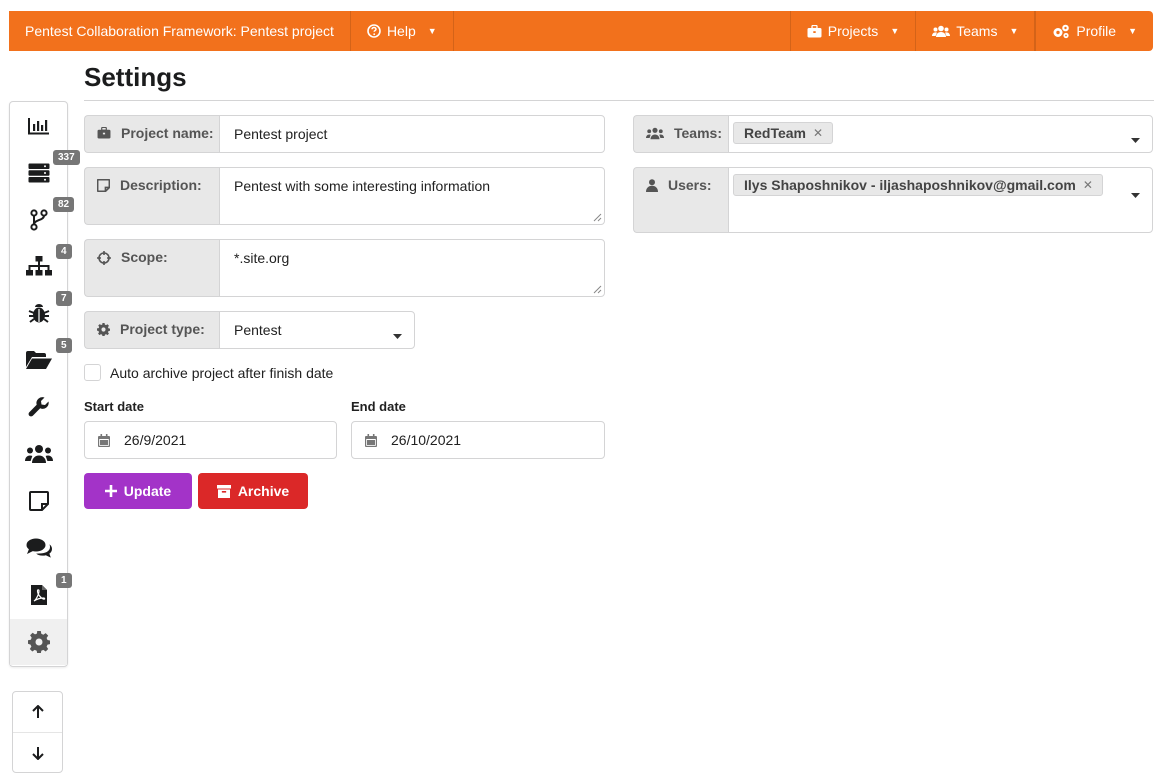 This screenshot has height=778, width=1156. I want to click on teams-label-text: Teams:, so click(698, 133).